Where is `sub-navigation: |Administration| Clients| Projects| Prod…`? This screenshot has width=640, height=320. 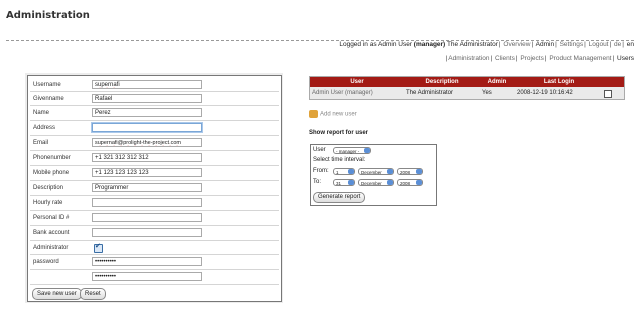
sub-navigation: |Administration| Clients| Projects| Prod… is located at coordinates (539, 58).